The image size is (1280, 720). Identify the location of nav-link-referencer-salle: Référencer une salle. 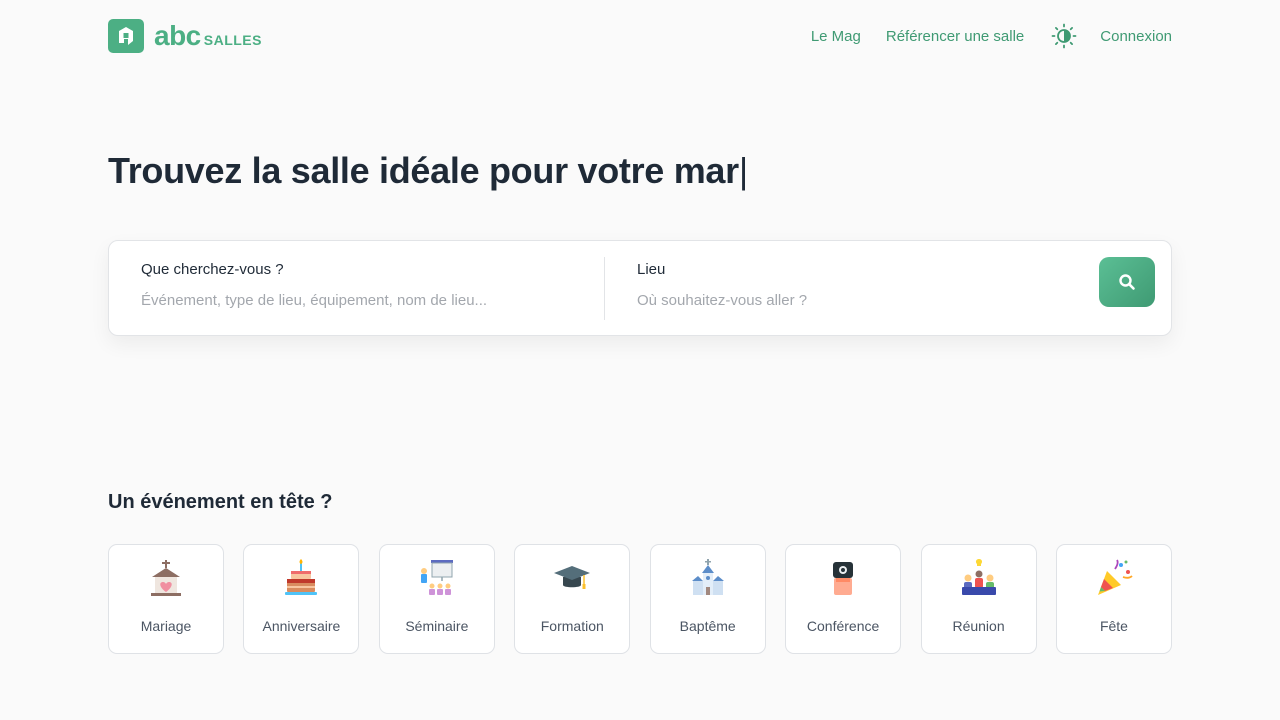
(955, 36).